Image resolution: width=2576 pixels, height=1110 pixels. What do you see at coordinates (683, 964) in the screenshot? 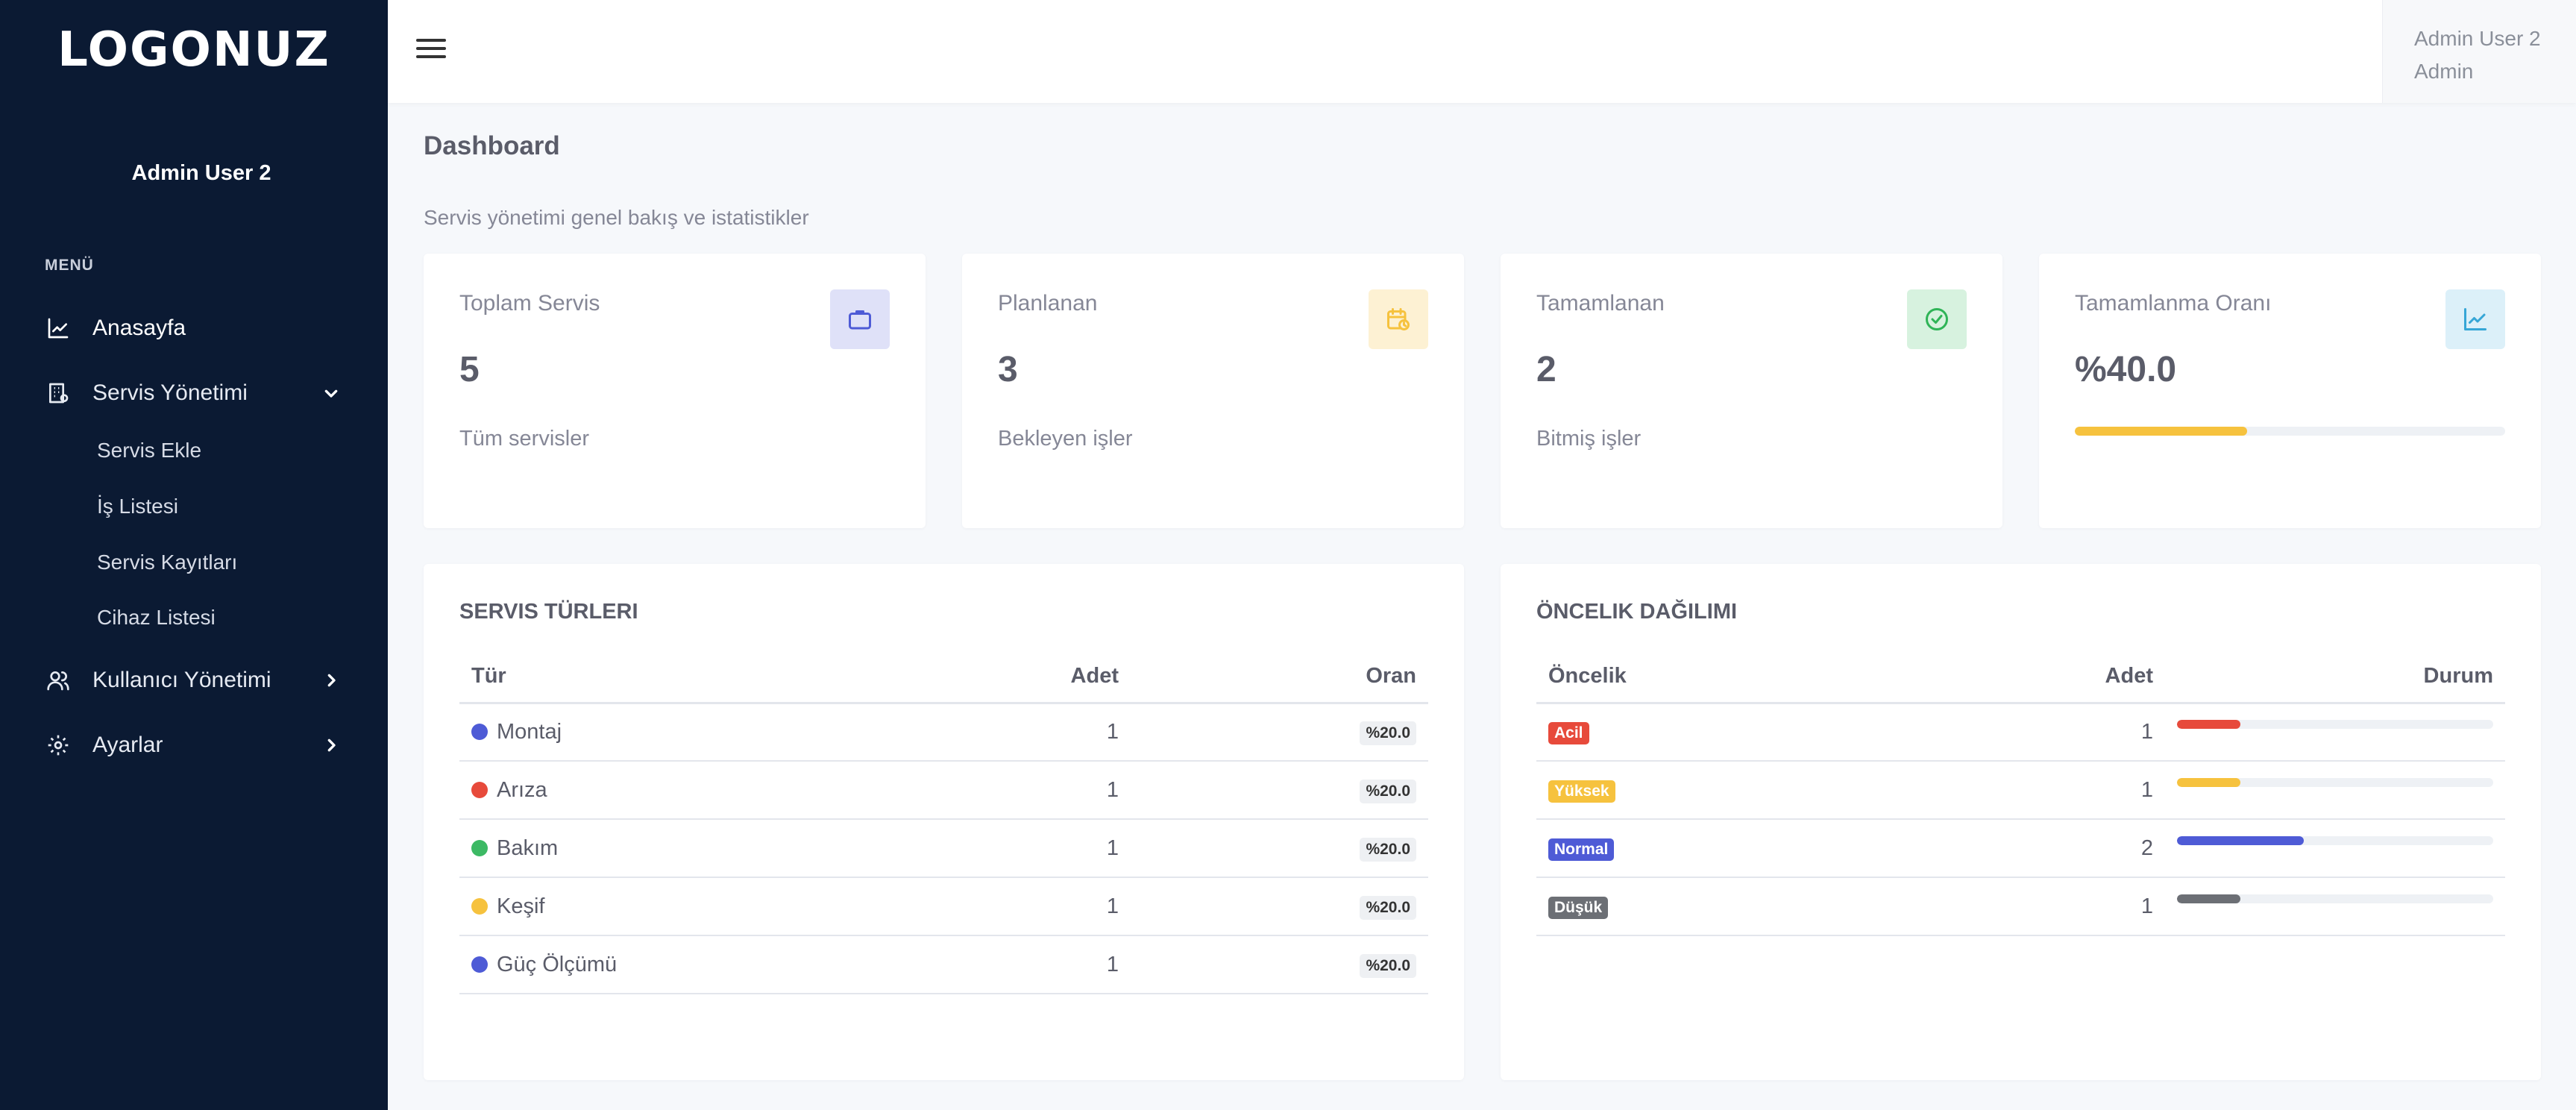
I see `service-type-cell: Güç Ölçümü` at bounding box center [683, 964].